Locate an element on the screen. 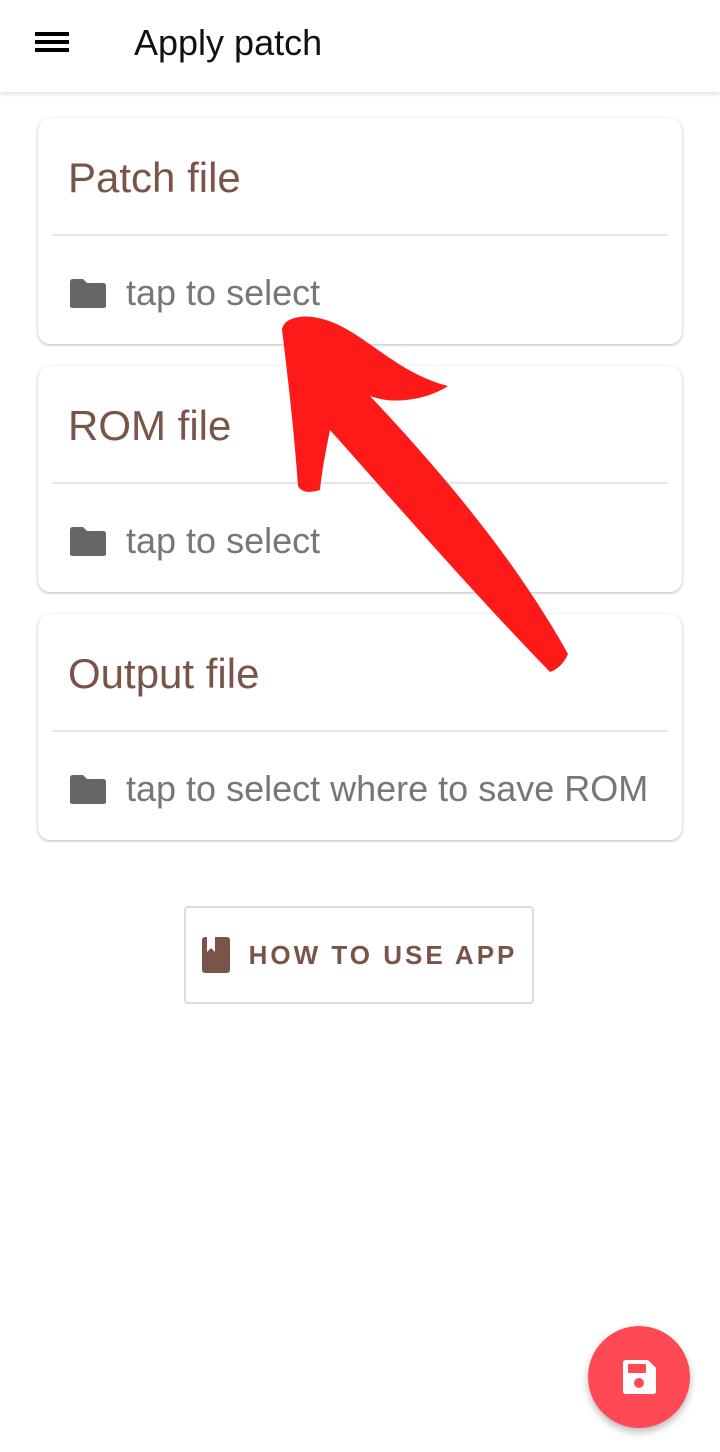 Image resolution: width=720 pixels, height=1452 pixels. how-to-use-button: HOW TO USE APP is located at coordinates (359, 955).